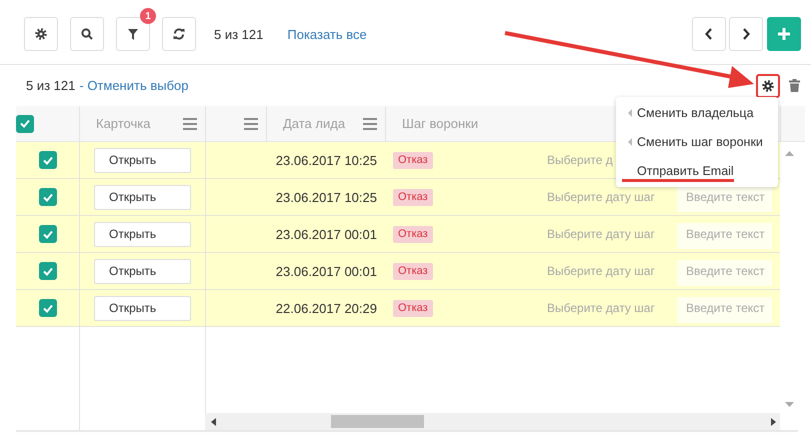 This screenshot has height=433, width=811. Describe the element at coordinates (784, 34) in the screenshot. I see `plus-icon` at that location.